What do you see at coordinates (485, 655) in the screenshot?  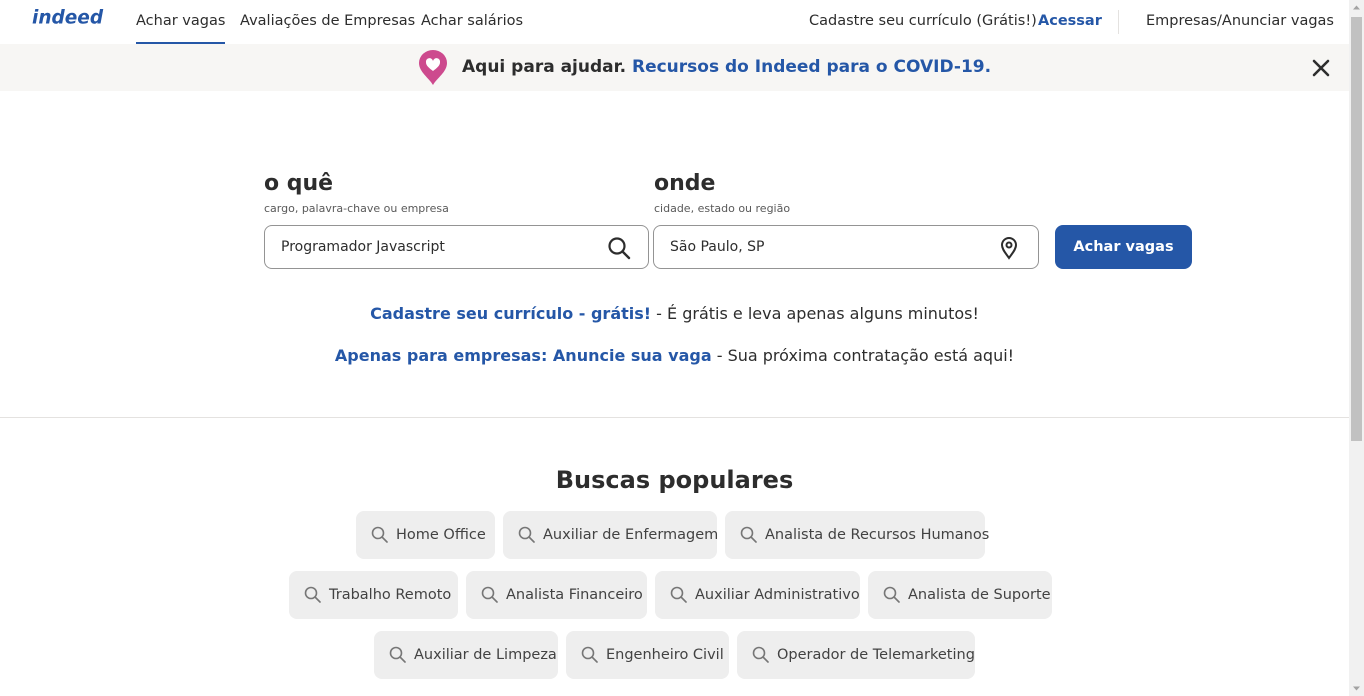 I see `chip-label: Auxiliar de Limpeza` at bounding box center [485, 655].